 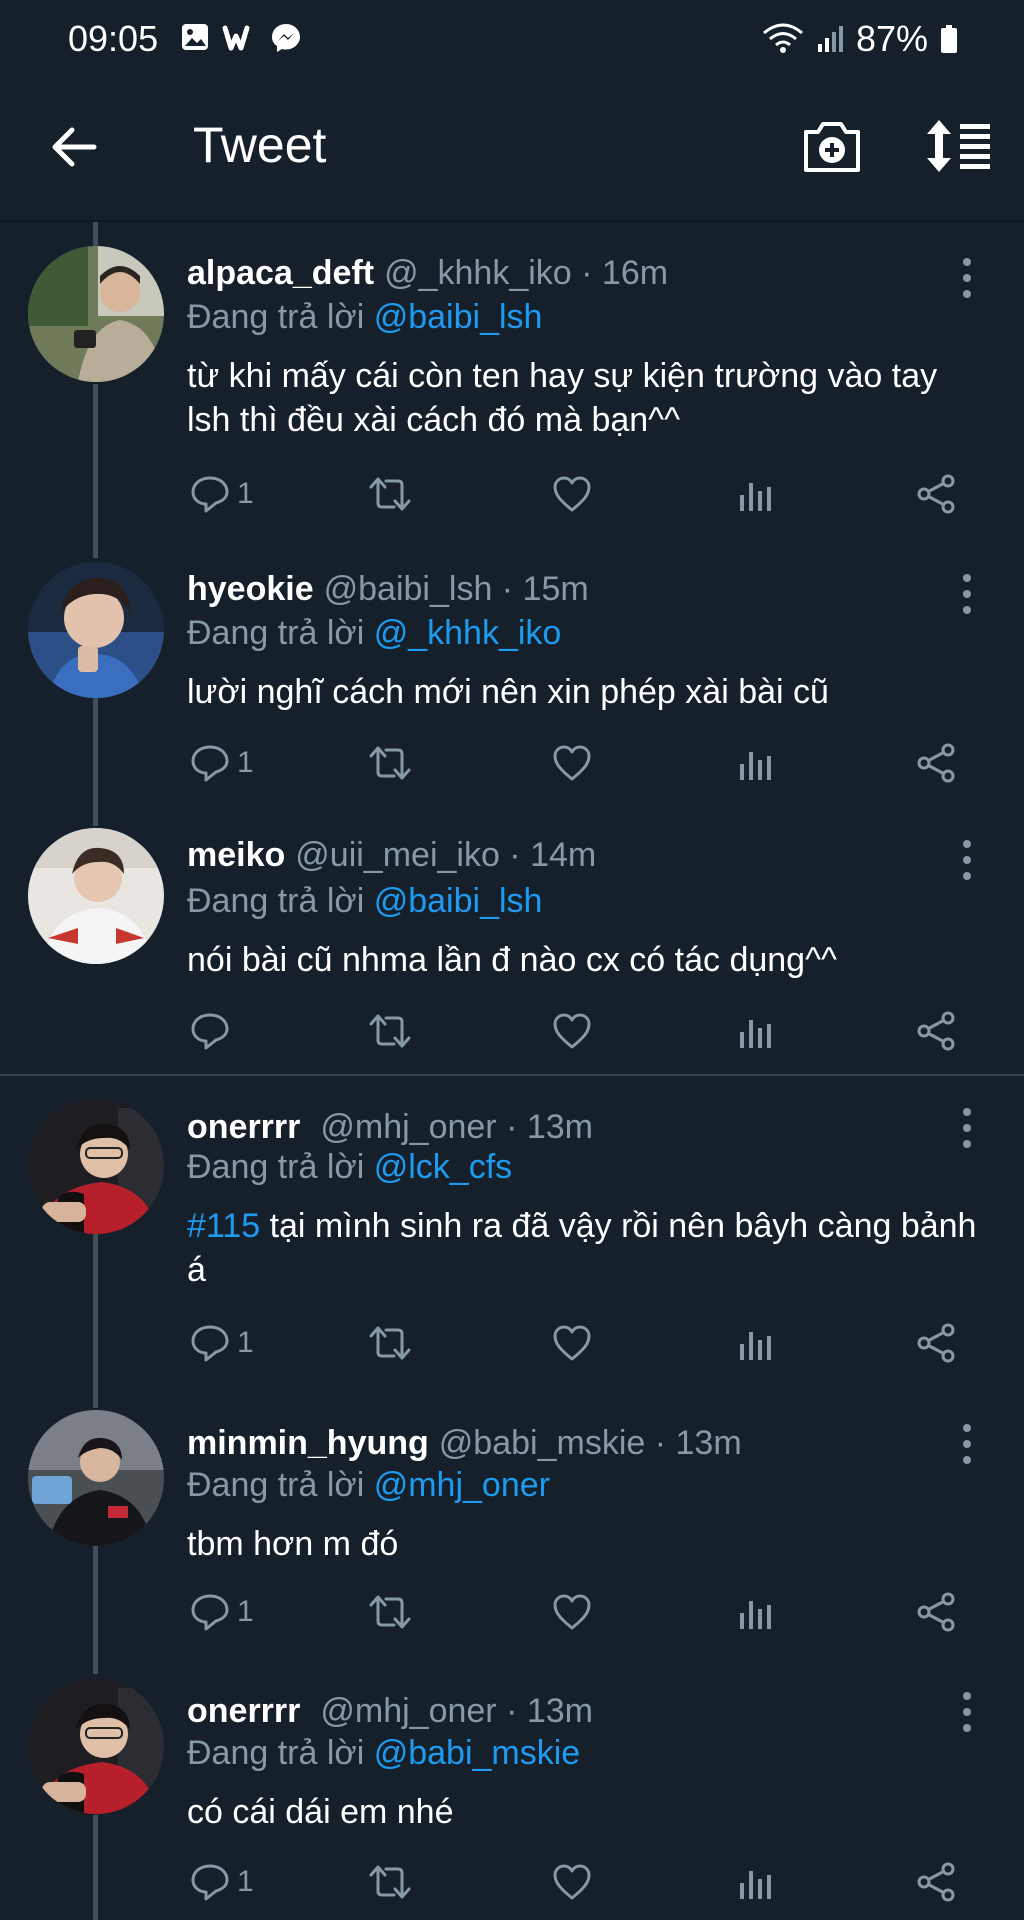 I want to click on reply-context: Đang trả lời @mhj_oner, so click(x=368, y=1485).